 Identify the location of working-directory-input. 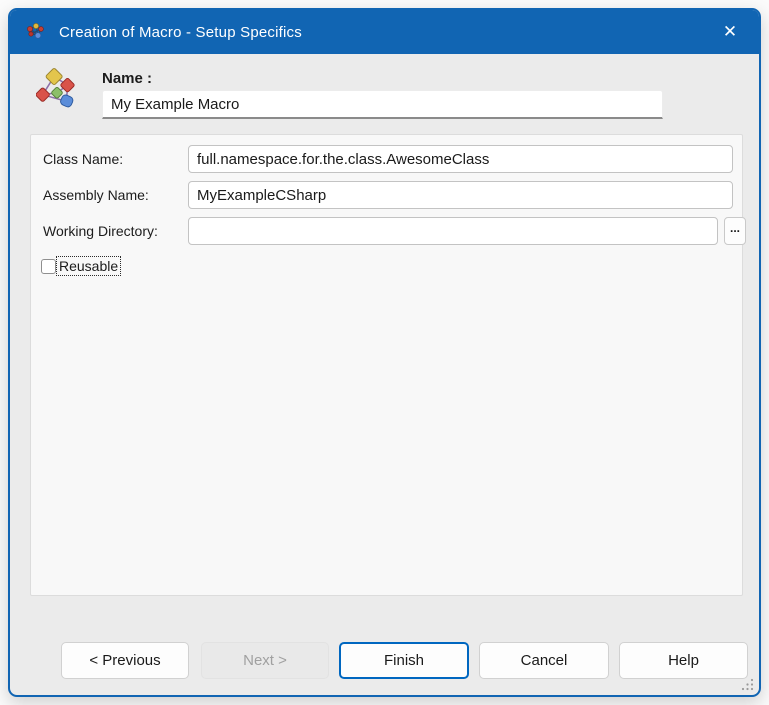
(453, 231).